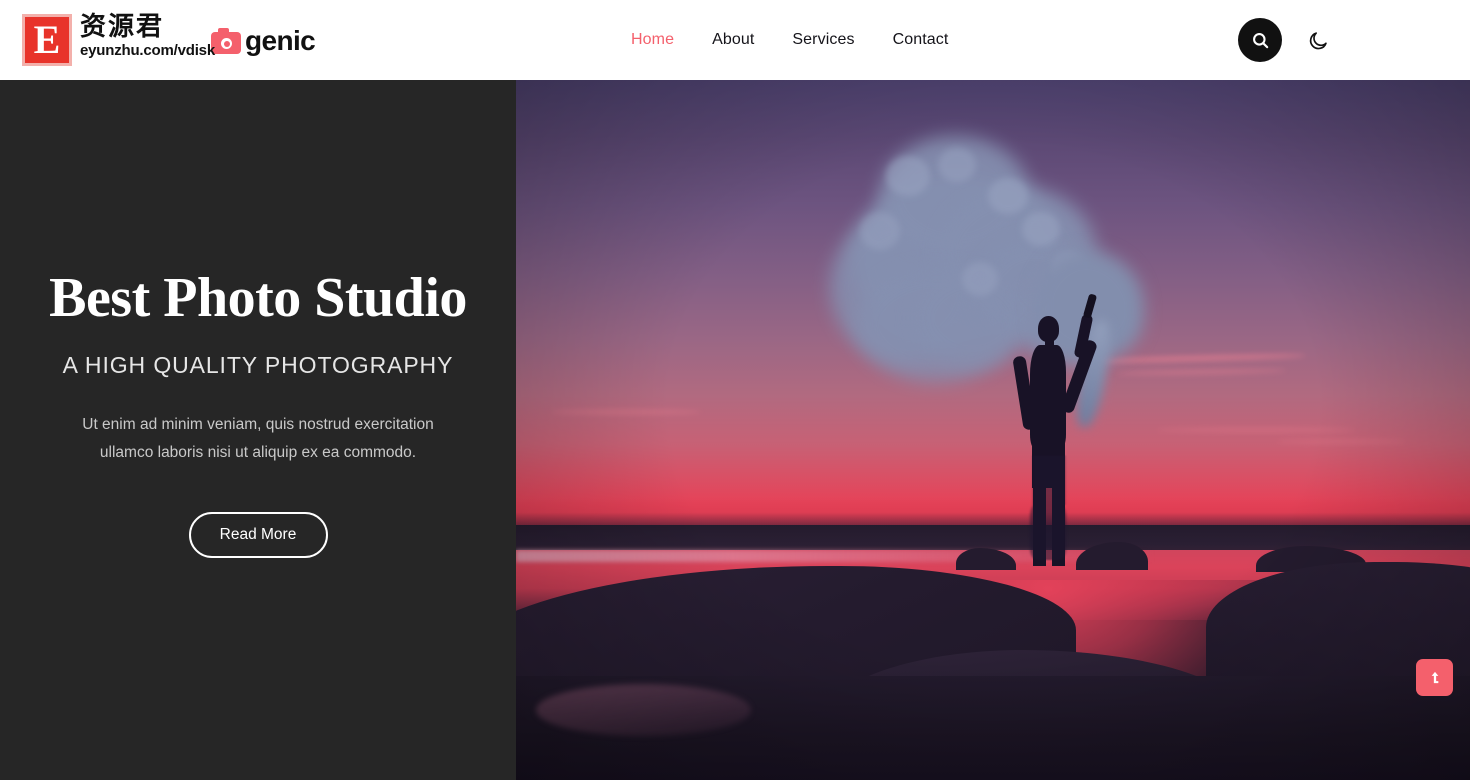 This screenshot has height=780, width=1470. I want to click on brand-logo: genic, so click(263, 41).